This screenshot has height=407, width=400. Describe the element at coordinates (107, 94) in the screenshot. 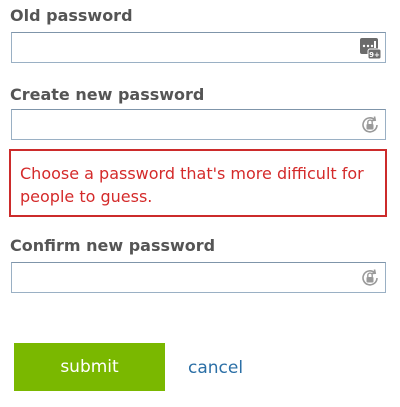

I see `new-password-label: Create new password` at that location.